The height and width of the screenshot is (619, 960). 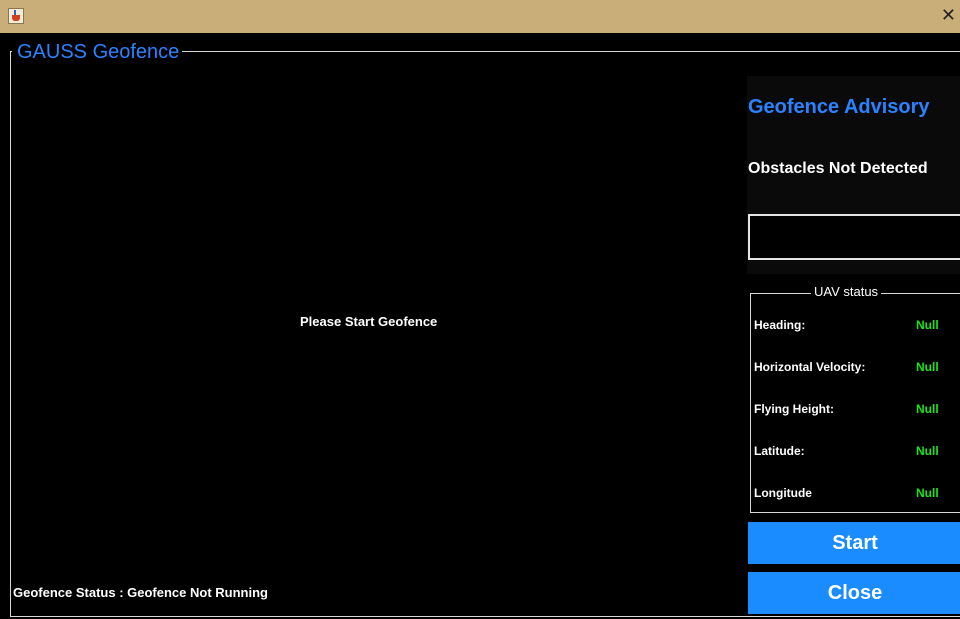 I want to click on panel-title: GAUSS Geofence, so click(x=97, y=52).